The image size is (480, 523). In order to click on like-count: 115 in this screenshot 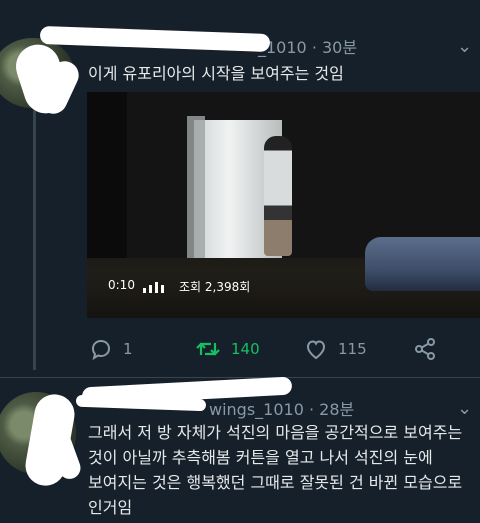, I will do `click(352, 349)`.